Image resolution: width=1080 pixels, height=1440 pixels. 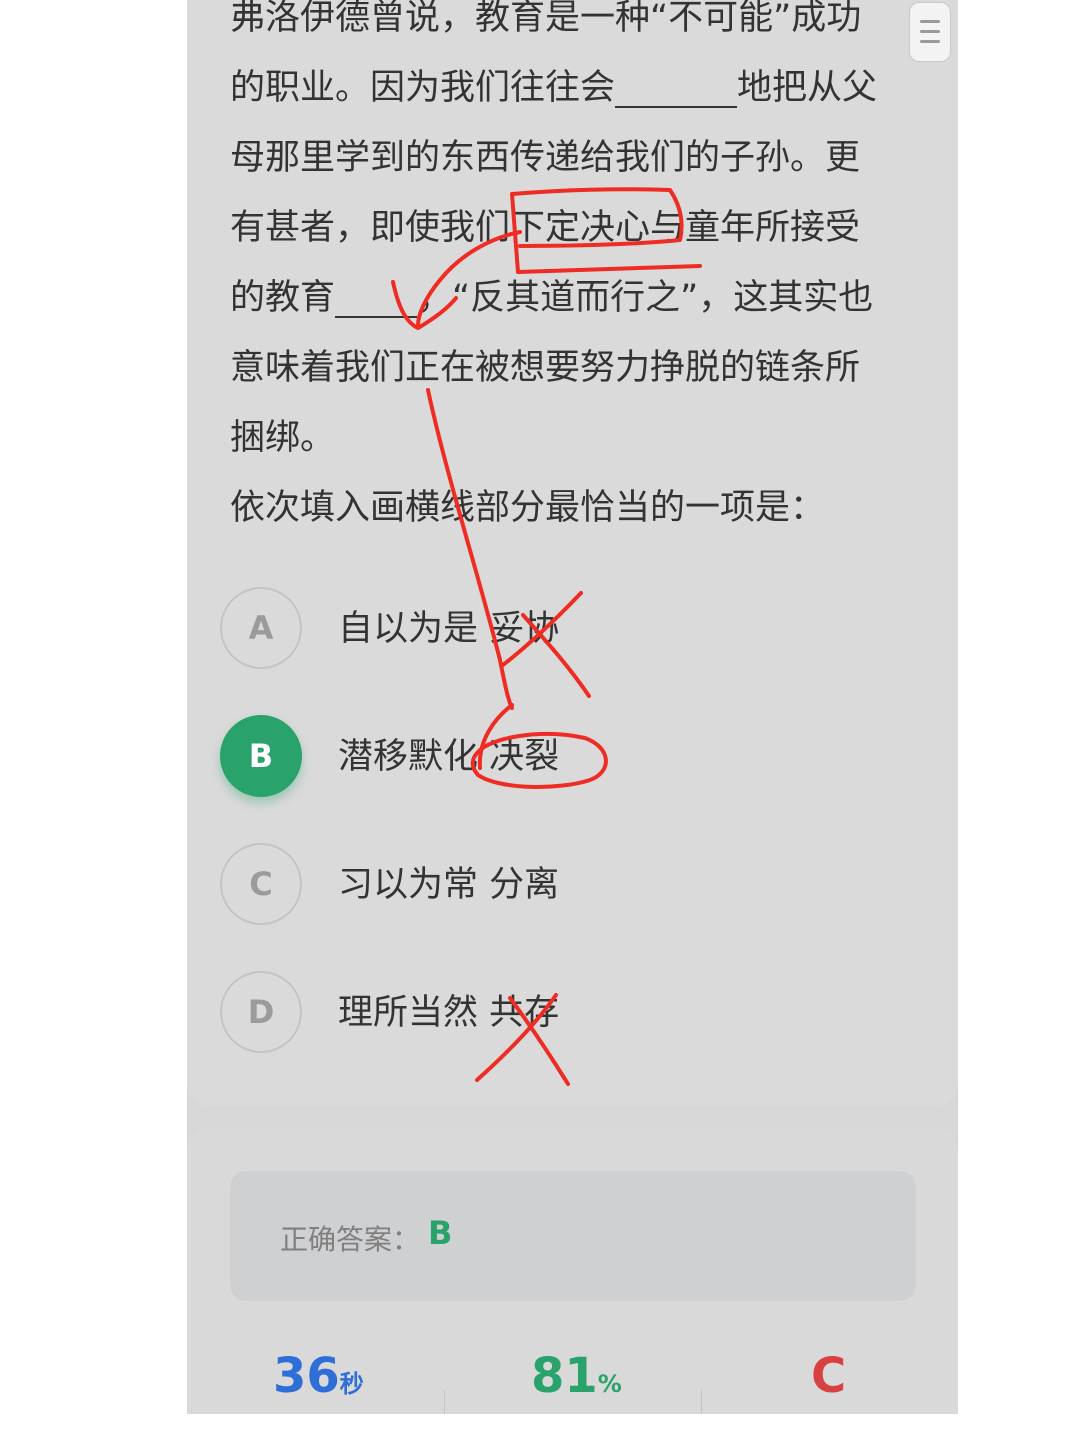 What do you see at coordinates (570, 630) in the screenshot?
I see `option-a: A 自以为是 妥协` at bounding box center [570, 630].